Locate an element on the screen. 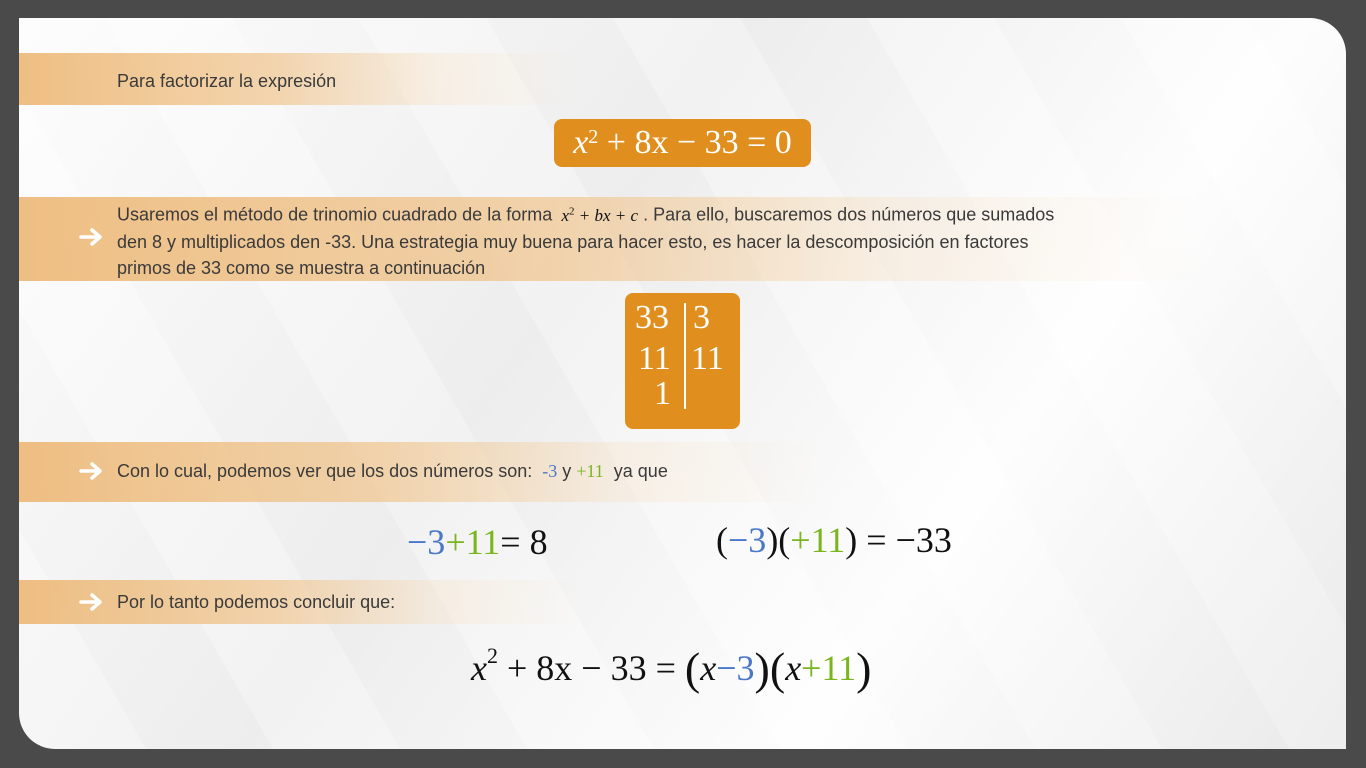  product-equation: (−3)(+11) = −33 is located at coordinates (834, 540).